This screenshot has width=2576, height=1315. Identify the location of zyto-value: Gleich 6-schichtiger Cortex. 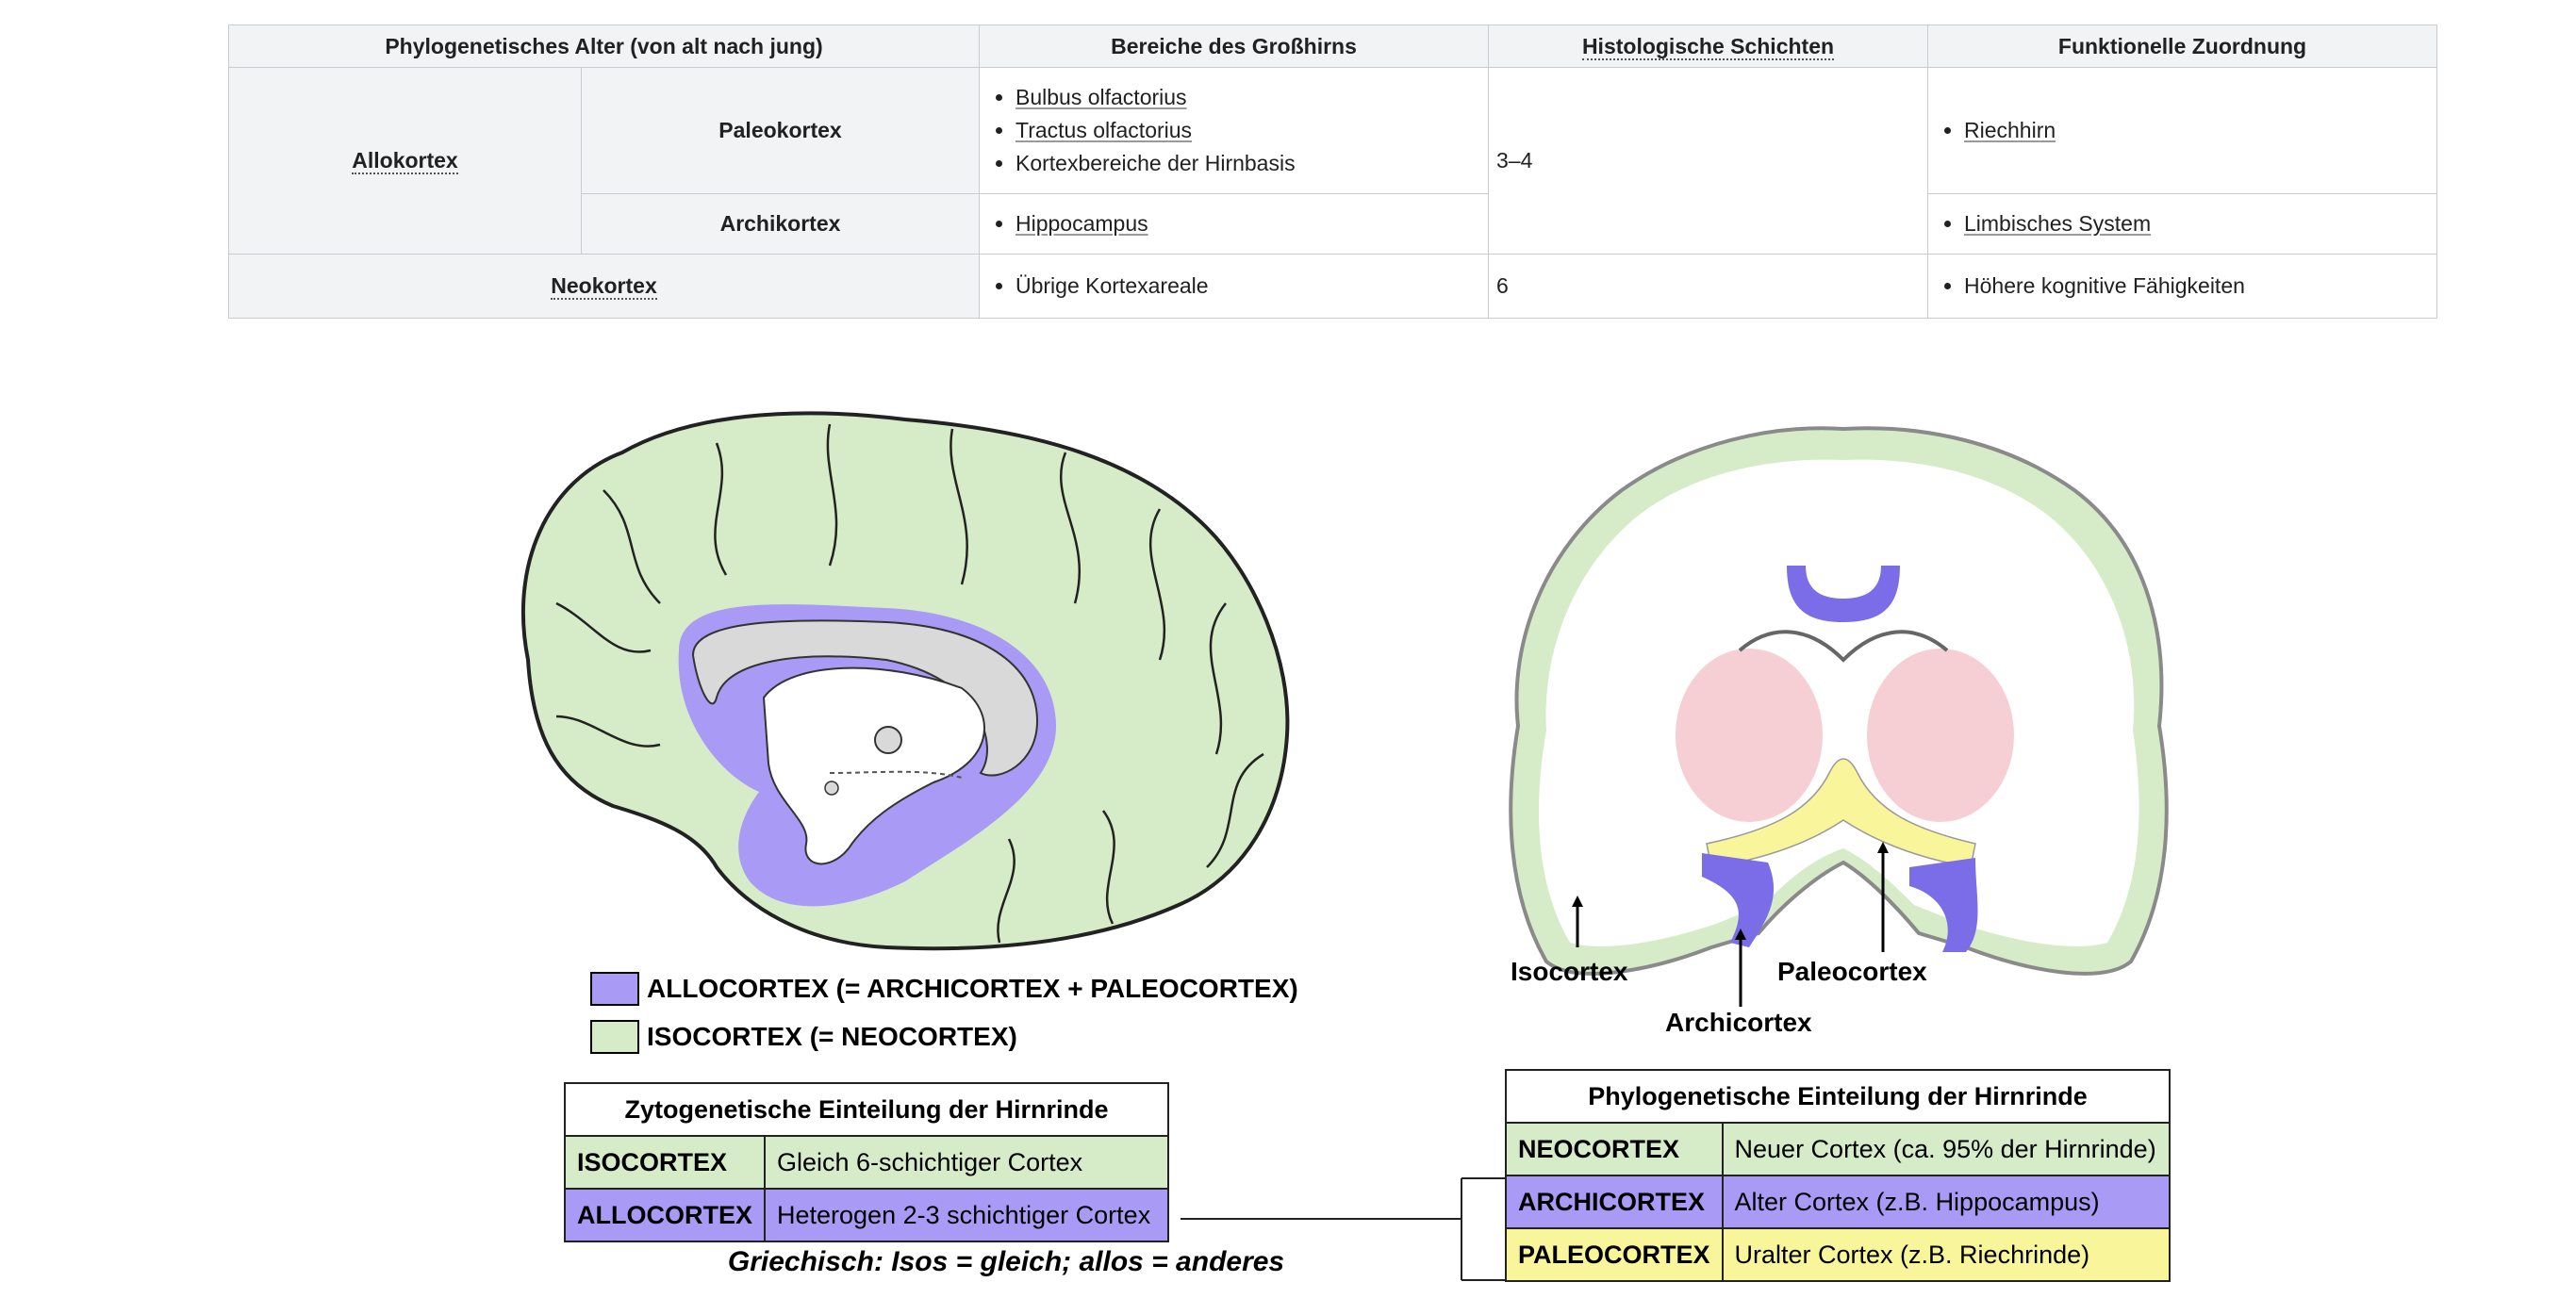
(966, 1163).